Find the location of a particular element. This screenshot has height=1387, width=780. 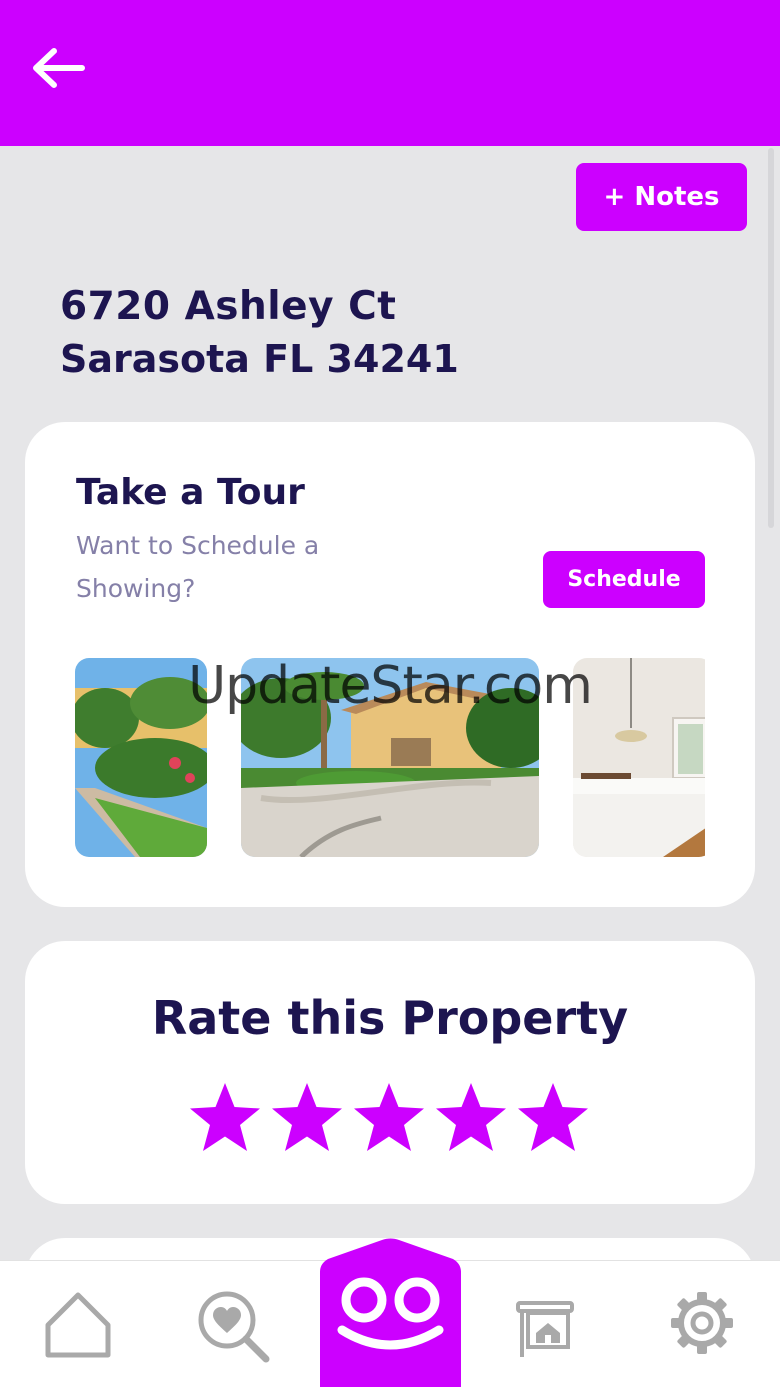

home-icon is located at coordinates (78, 1325).